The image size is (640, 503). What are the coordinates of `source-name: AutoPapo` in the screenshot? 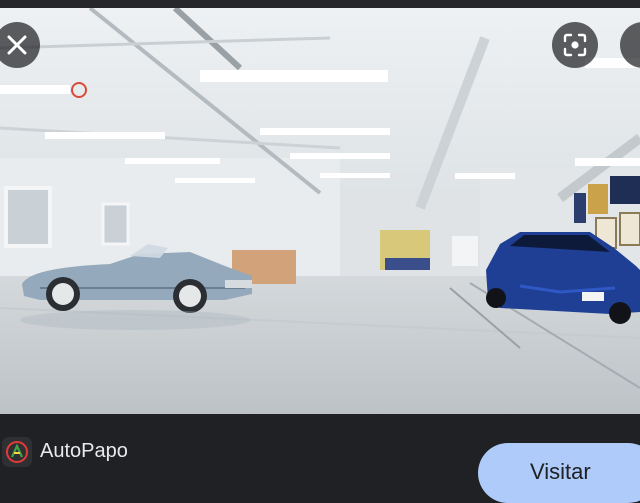 It's located at (84, 451).